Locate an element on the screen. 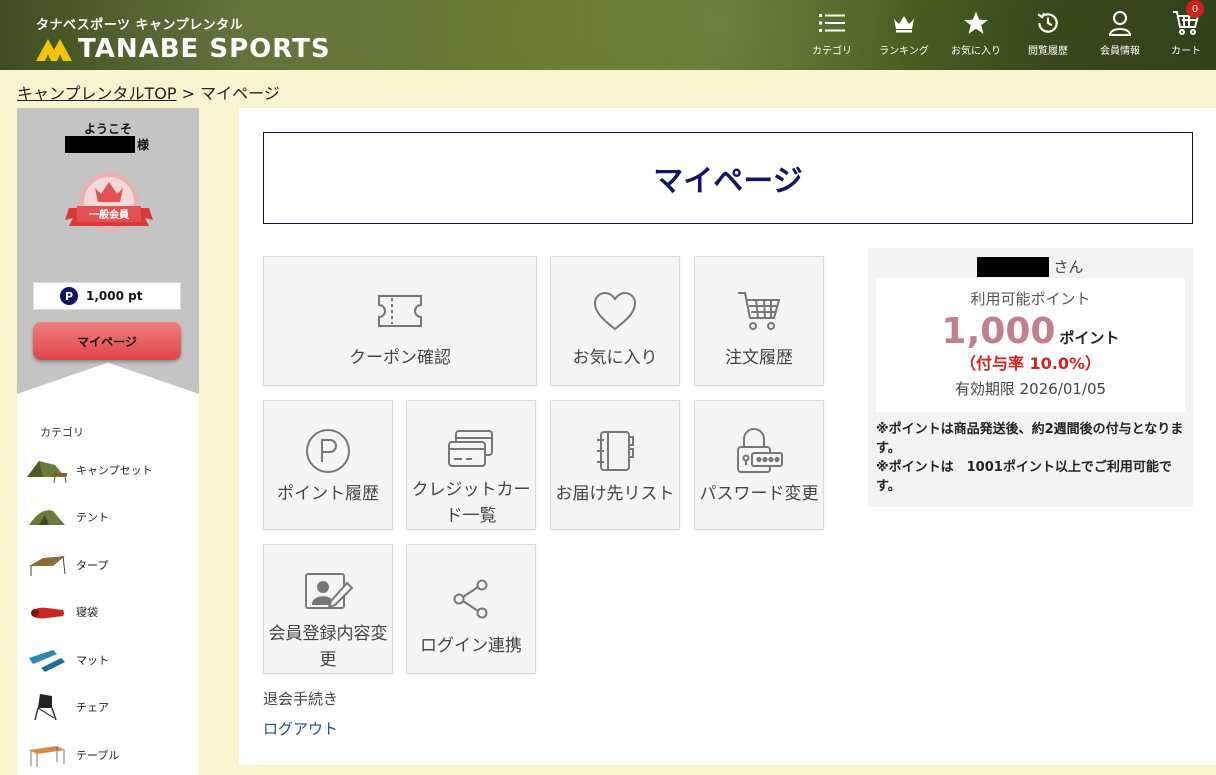 This screenshot has height=775, width=1216. credit-card-tile: クレジットカード一覧 is located at coordinates (471, 465).